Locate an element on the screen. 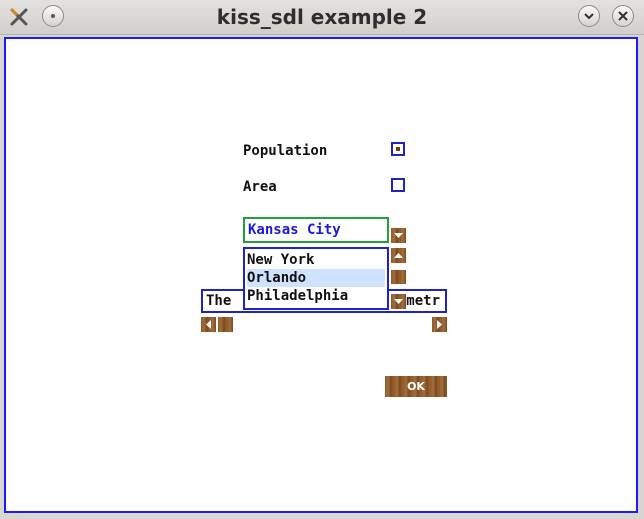  combo-value: Kansas City is located at coordinates (294, 230).